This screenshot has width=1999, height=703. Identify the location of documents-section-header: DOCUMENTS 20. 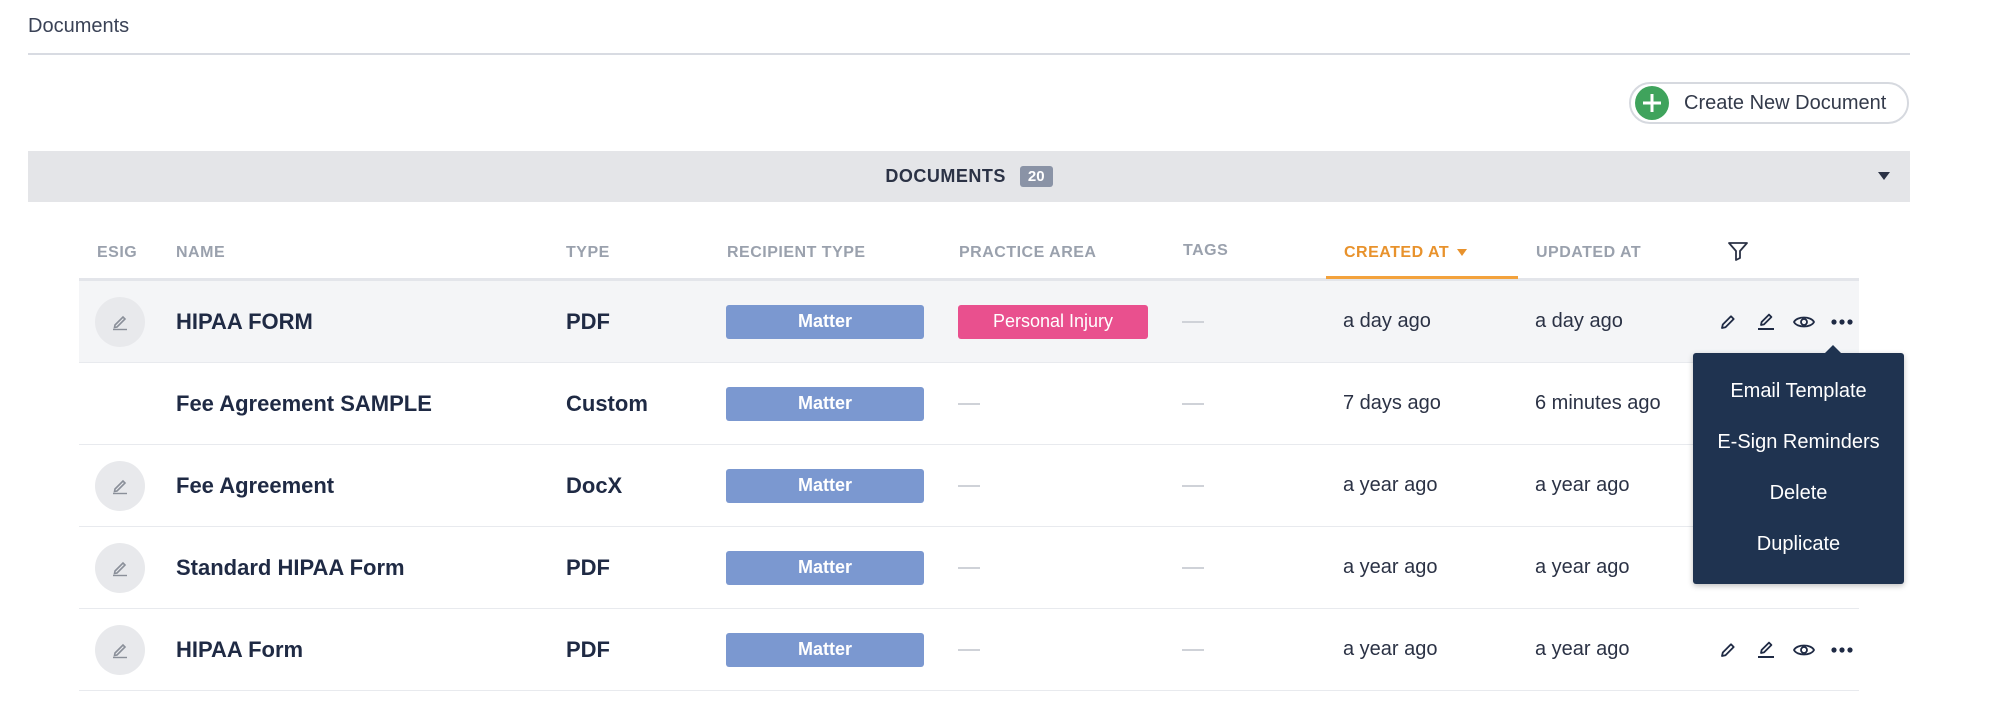
(969, 176).